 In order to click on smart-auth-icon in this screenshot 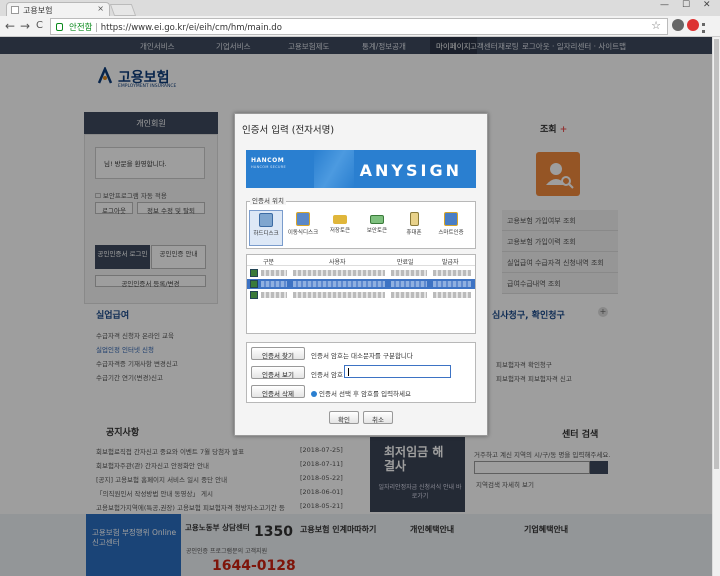, I will do `click(451, 219)`.